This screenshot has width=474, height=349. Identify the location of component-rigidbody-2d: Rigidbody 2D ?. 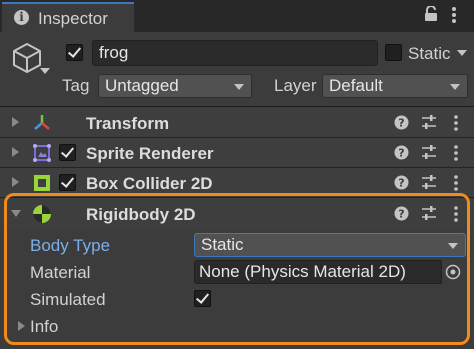
(237, 214).